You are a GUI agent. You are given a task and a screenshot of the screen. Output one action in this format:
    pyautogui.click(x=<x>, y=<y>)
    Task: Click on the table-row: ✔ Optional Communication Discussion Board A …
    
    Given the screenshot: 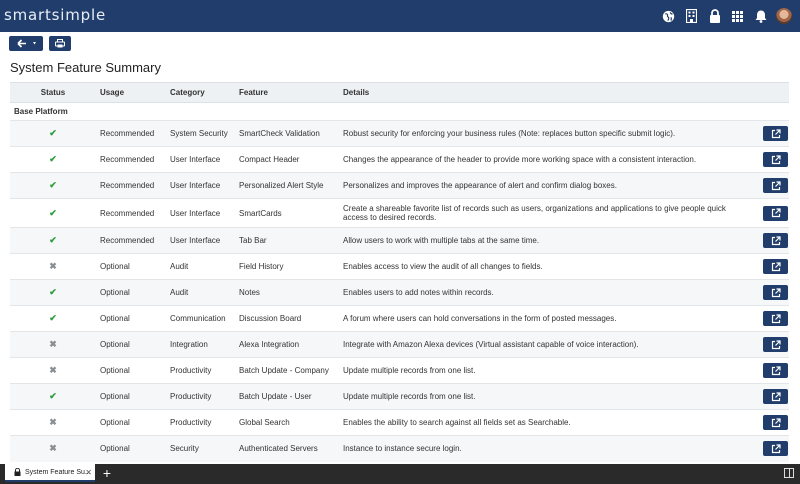 What is the action you would take?
    pyautogui.click(x=399, y=318)
    